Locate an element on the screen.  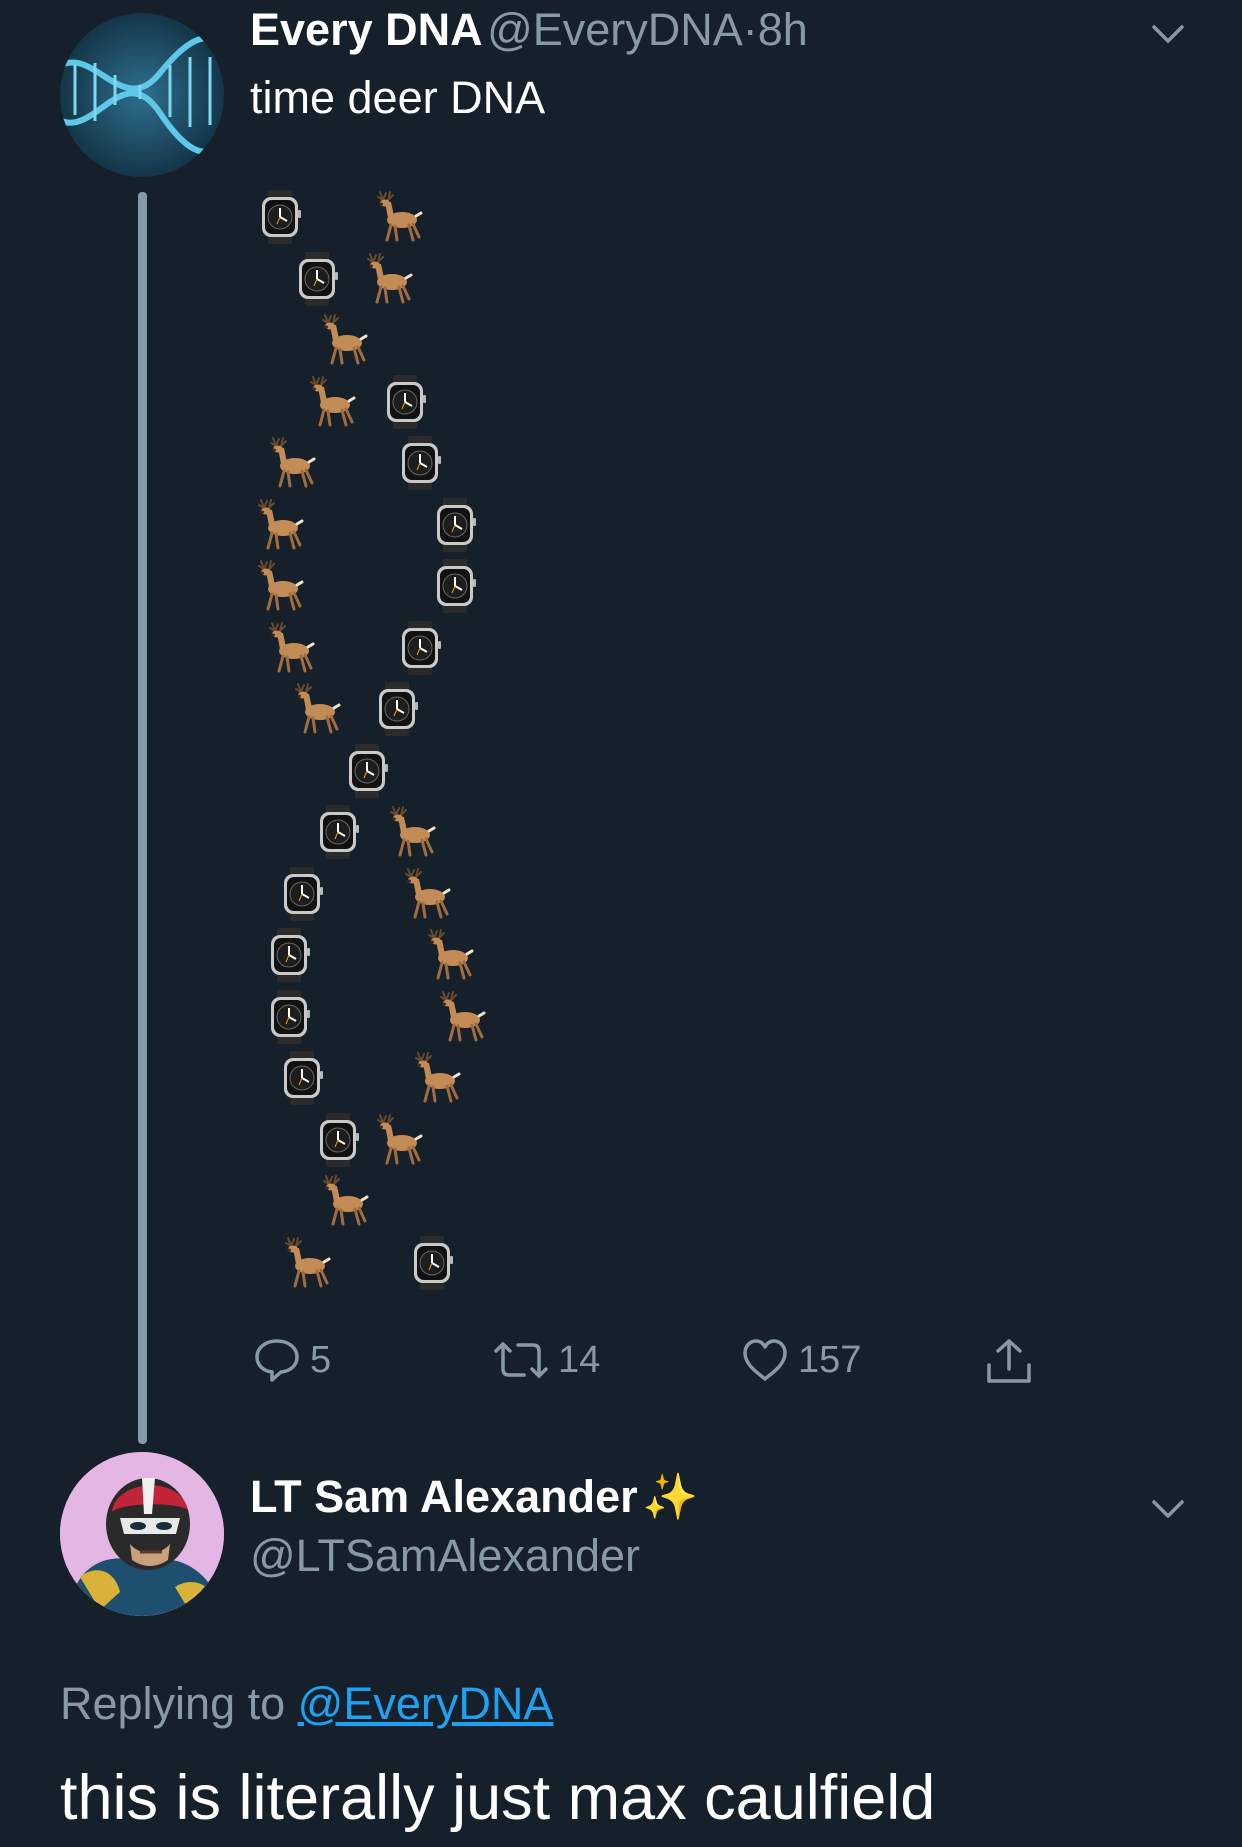
author-name: Every DNA is located at coordinates (366, 29).